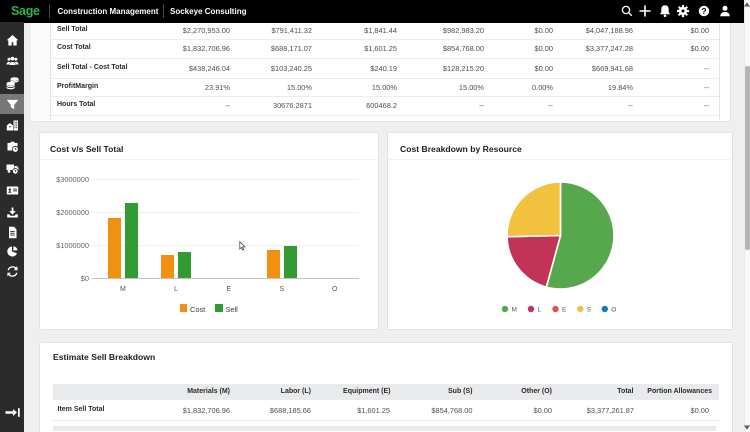 This screenshot has height=432, width=750. Describe the element at coordinates (540, 310) in the screenshot. I see `svg-text: L` at that location.